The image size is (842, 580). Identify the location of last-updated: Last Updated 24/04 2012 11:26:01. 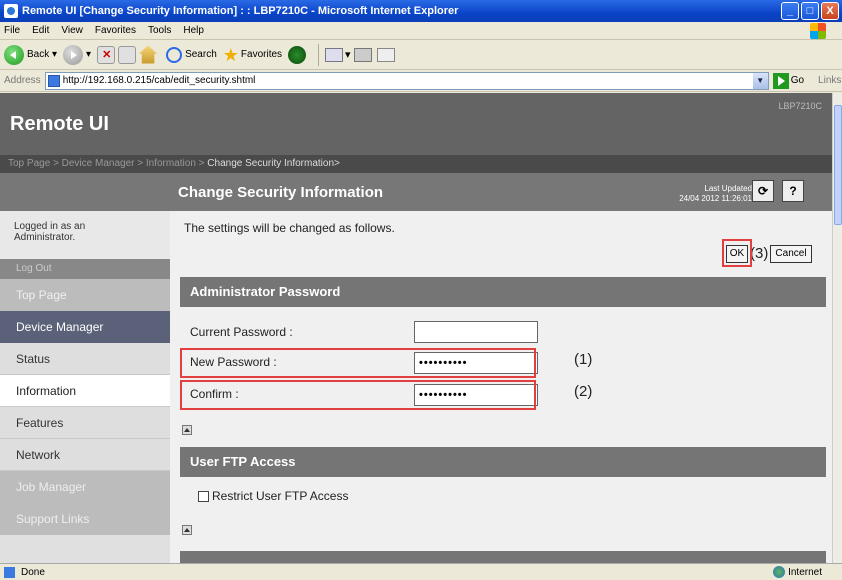
(715, 194).